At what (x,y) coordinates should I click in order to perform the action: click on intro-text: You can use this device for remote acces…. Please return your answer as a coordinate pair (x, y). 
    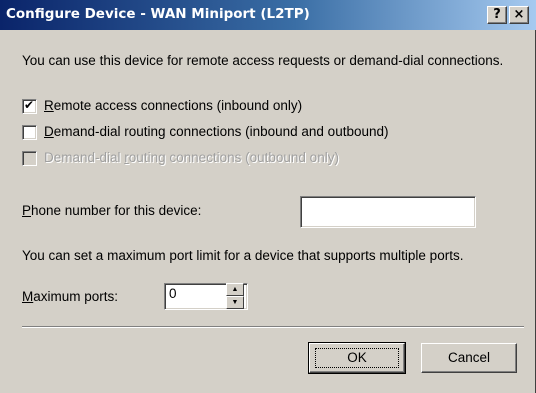
    Looking at the image, I should click on (263, 60).